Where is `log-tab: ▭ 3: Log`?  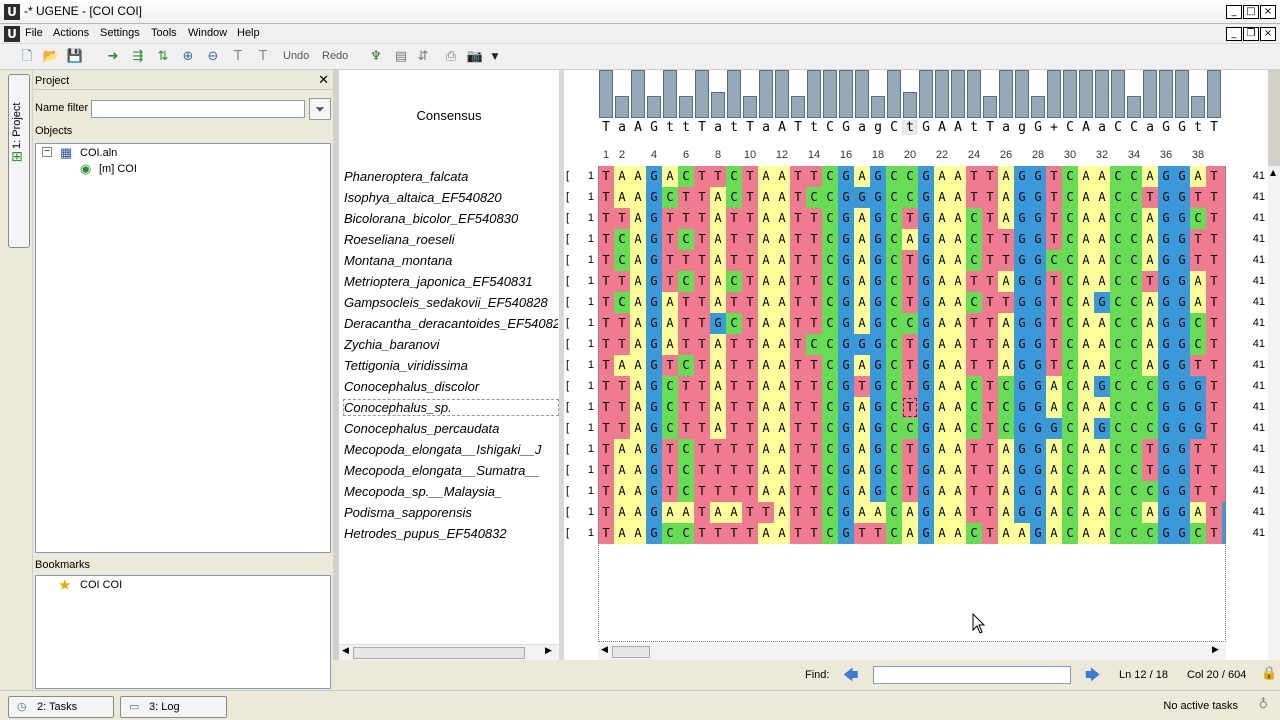 log-tab: ▭ 3: Log is located at coordinates (173, 707).